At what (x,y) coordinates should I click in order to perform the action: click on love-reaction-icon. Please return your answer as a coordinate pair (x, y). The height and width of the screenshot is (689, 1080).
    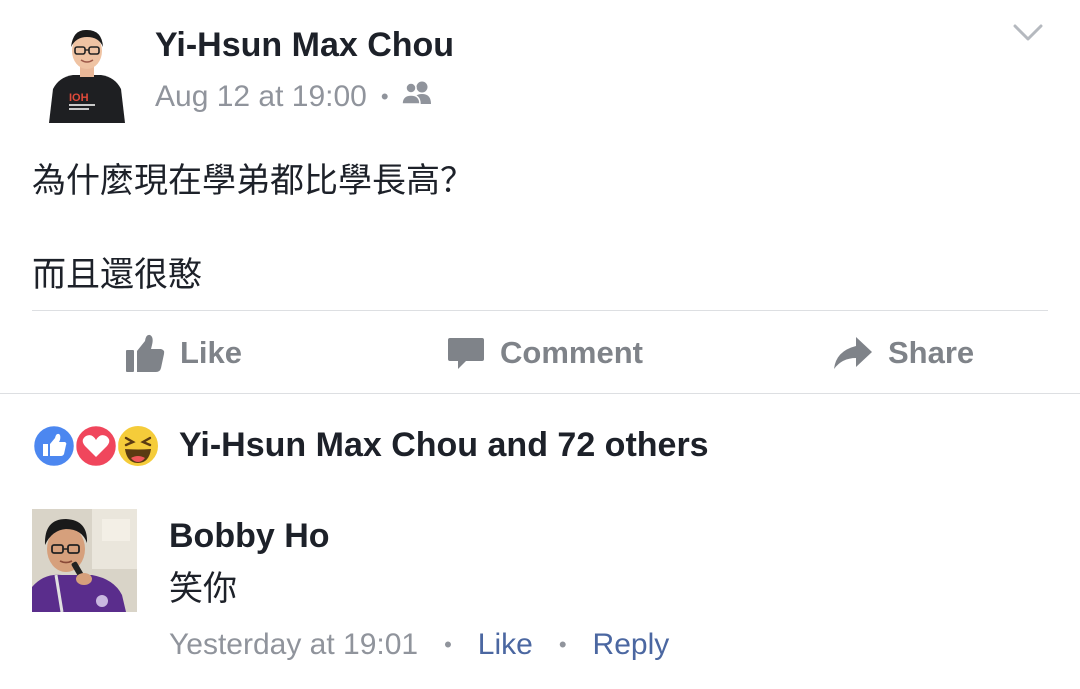
    Looking at the image, I should click on (96, 446).